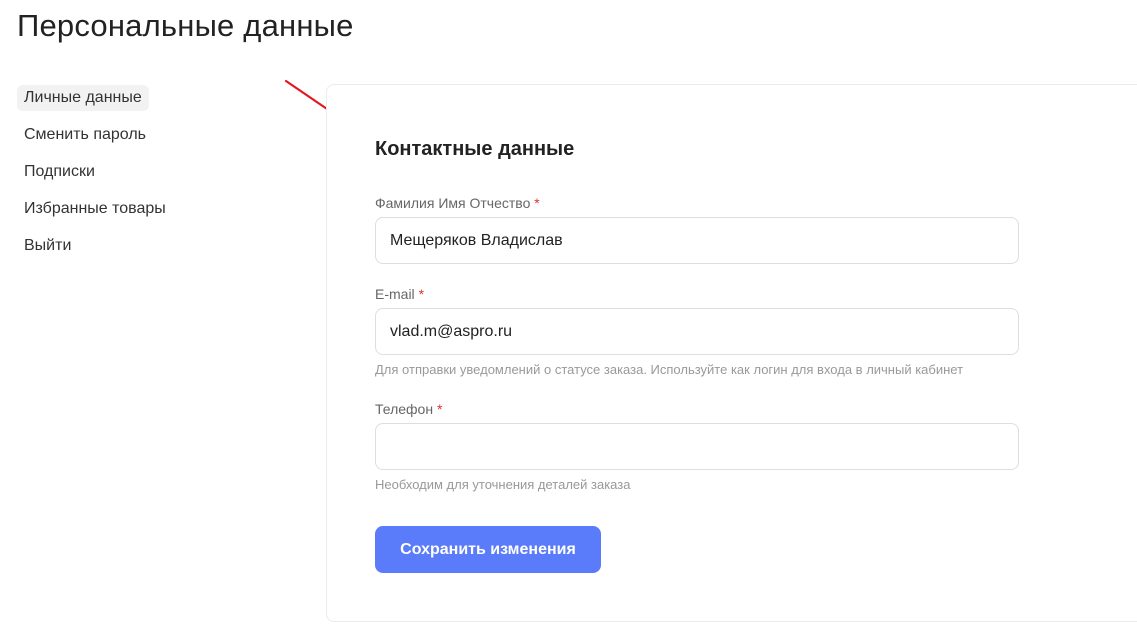  What do you see at coordinates (395, 294) in the screenshot?
I see `email-label-text: E-mail` at bounding box center [395, 294].